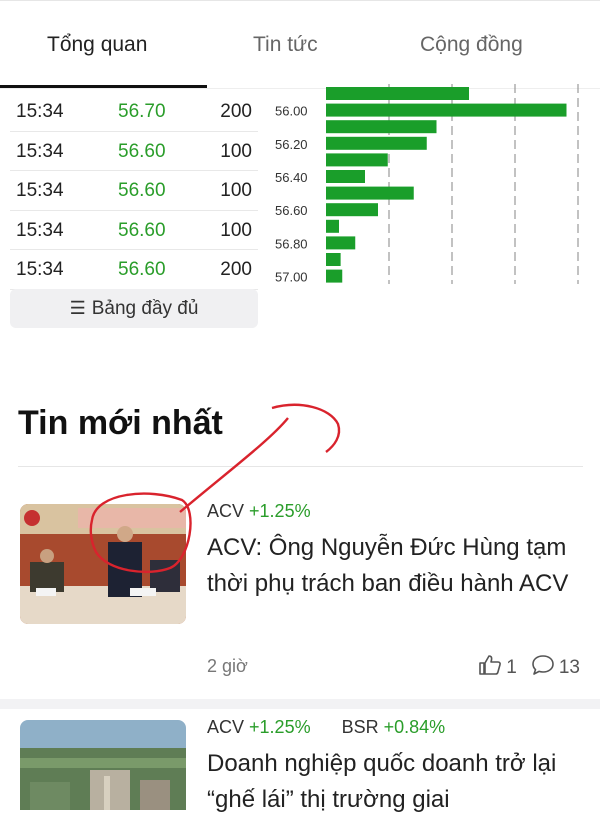 The image size is (600, 818). What do you see at coordinates (291, 177) in the screenshot?
I see `price-level-label: 56.40` at bounding box center [291, 177].